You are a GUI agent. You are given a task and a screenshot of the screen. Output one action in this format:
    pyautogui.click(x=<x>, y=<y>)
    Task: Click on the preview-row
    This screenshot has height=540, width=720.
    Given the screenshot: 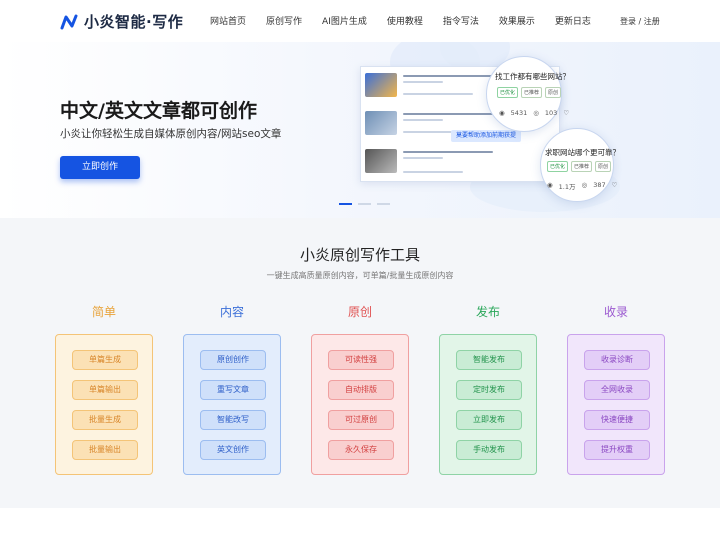 What is the action you would take?
    pyautogui.click(x=460, y=164)
    